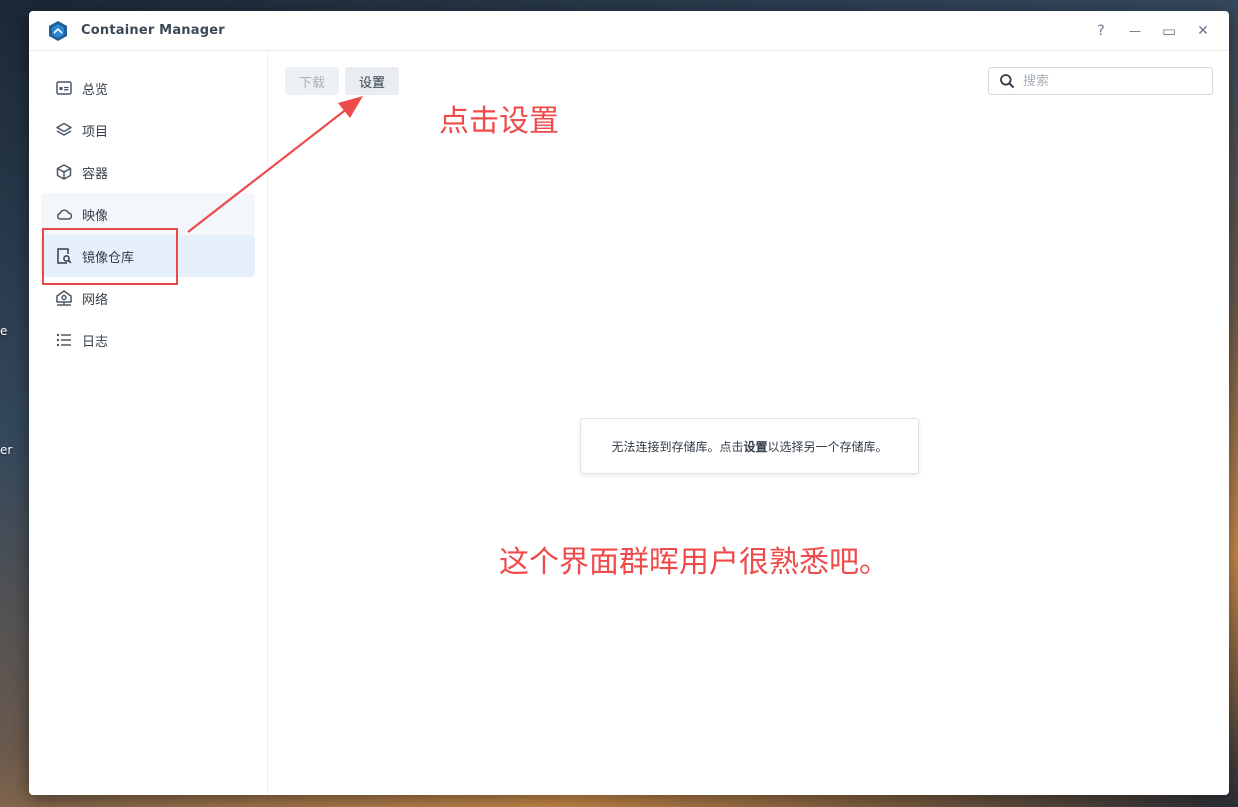 The height and width of the screenshot is (807, 1238). What do you see at coordinates (95, 90) in the screenshot?
I see `sidebar-item-label: 总览` at bounding box center [95, 90].